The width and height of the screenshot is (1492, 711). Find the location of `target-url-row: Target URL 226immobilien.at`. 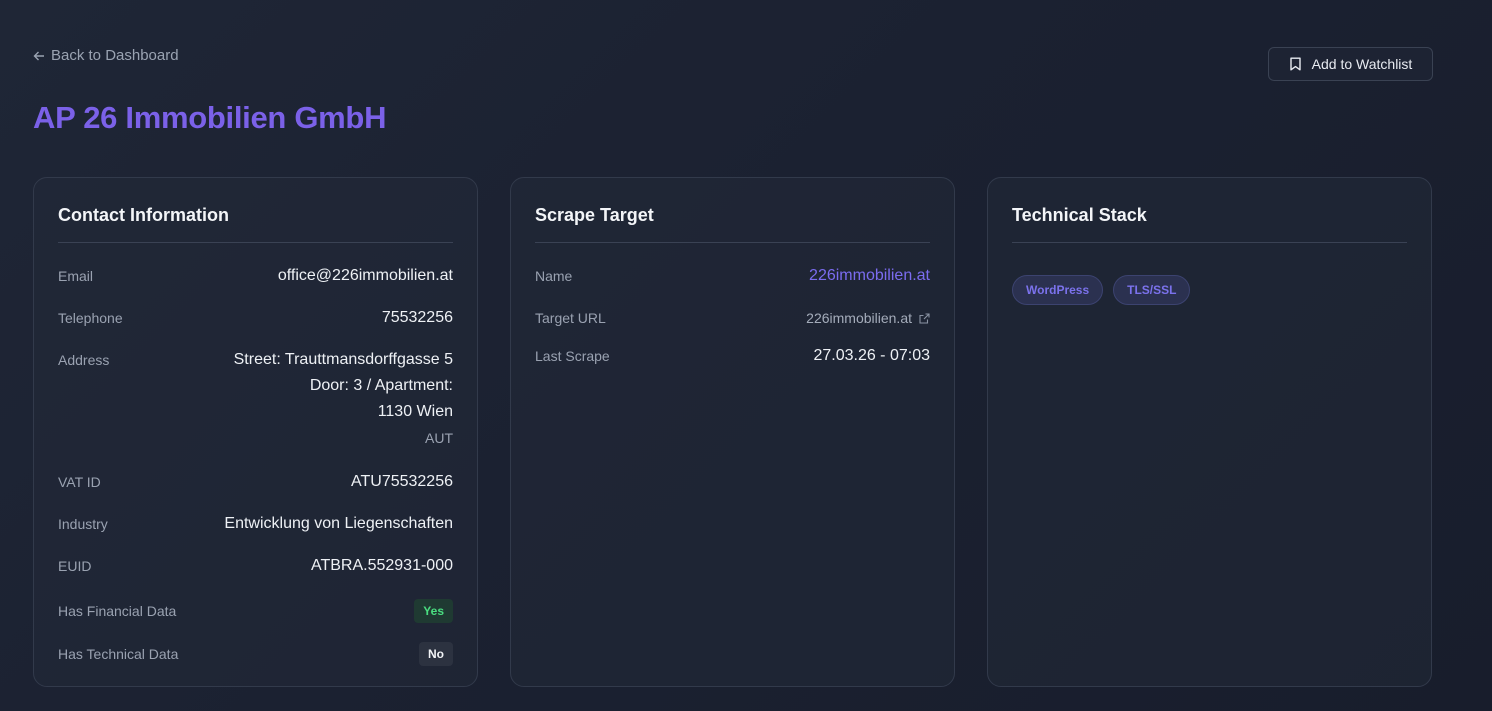

target-url-row: Target URL 226immobilien.at is located at coordinates (732, 318).